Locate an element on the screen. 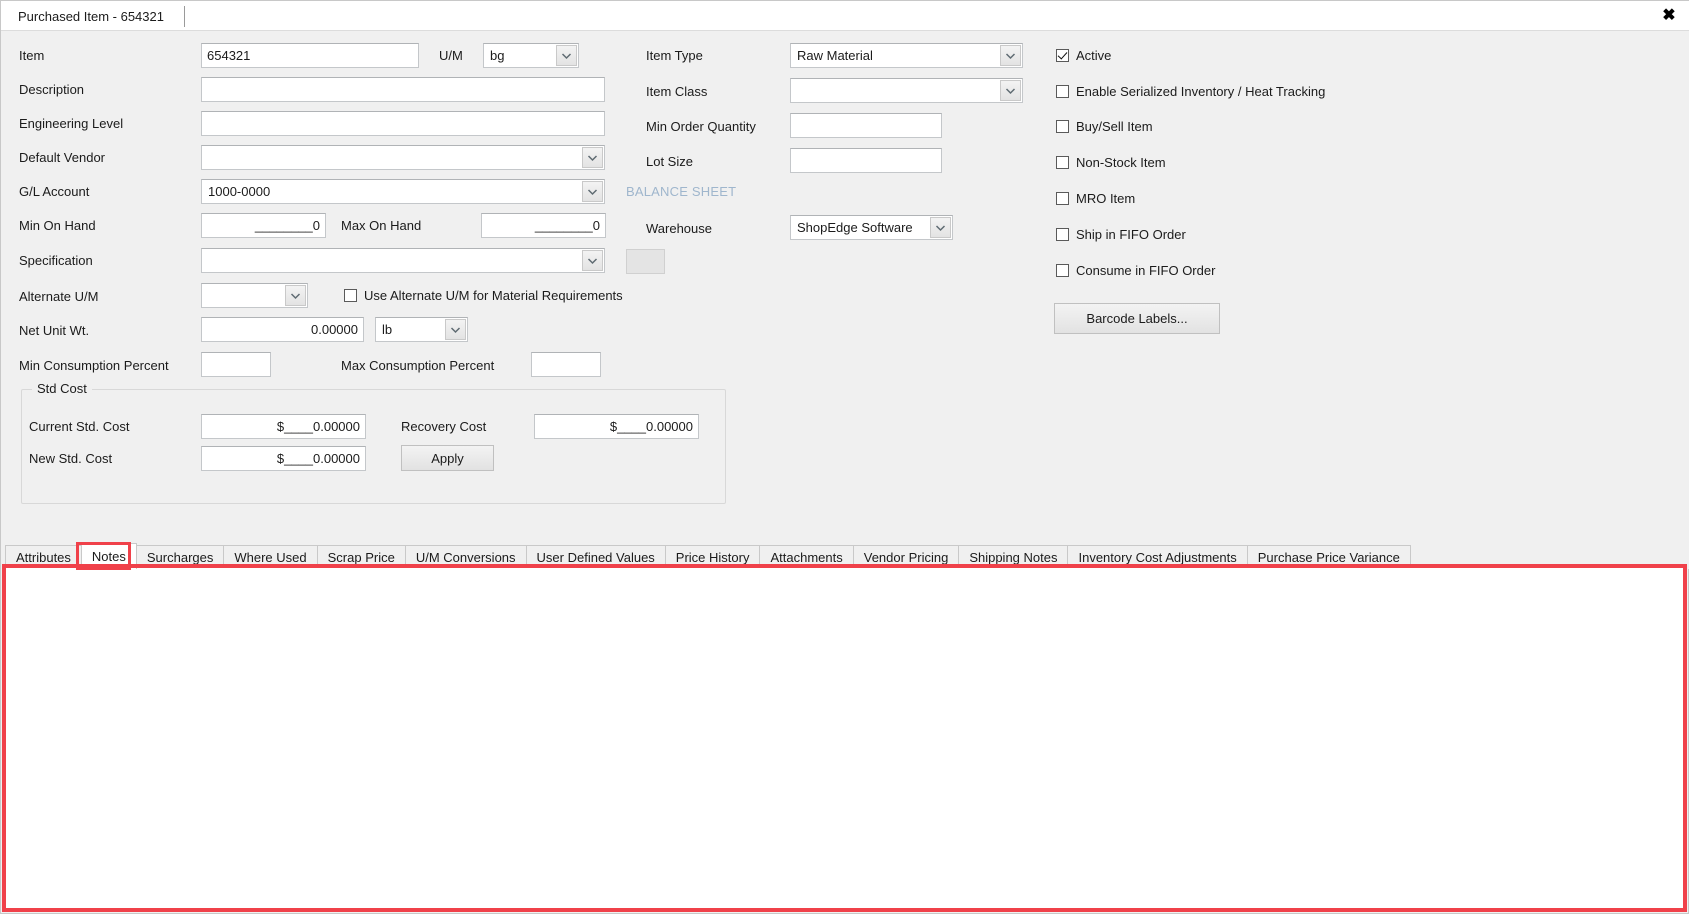 Image resolution: width=1689 pixels, height=914 pixels. label-alternate-um: Alternate U/M is located at coordinates (59, 296).